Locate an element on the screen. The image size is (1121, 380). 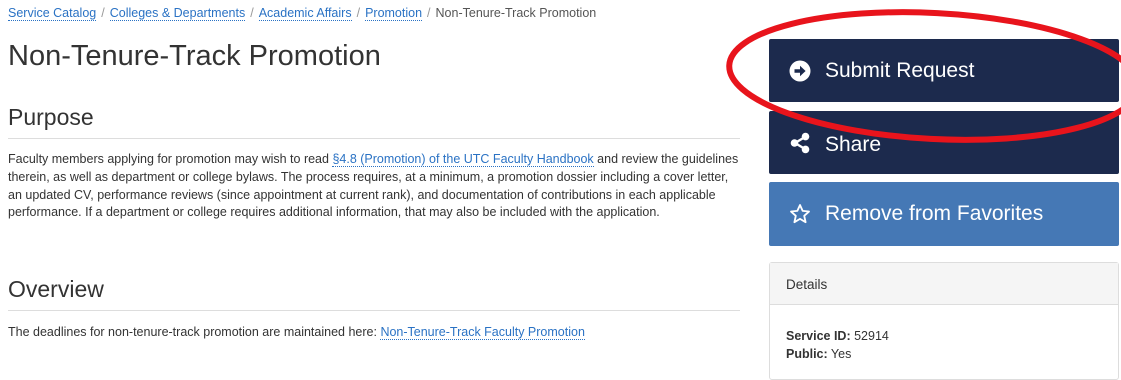
breadcrumb-current: Non-Tenure-Track Promotion is located at coordinates (516, 13).